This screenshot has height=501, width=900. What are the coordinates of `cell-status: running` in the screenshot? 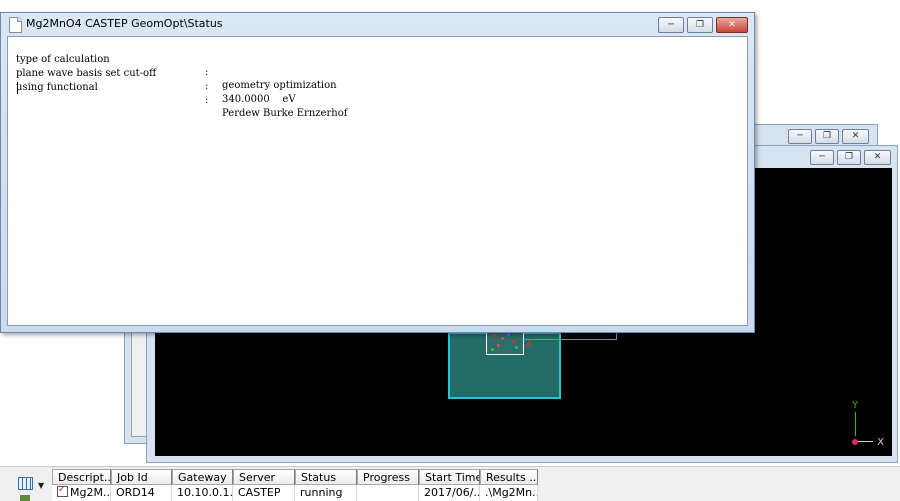 It's located at (326, 493).